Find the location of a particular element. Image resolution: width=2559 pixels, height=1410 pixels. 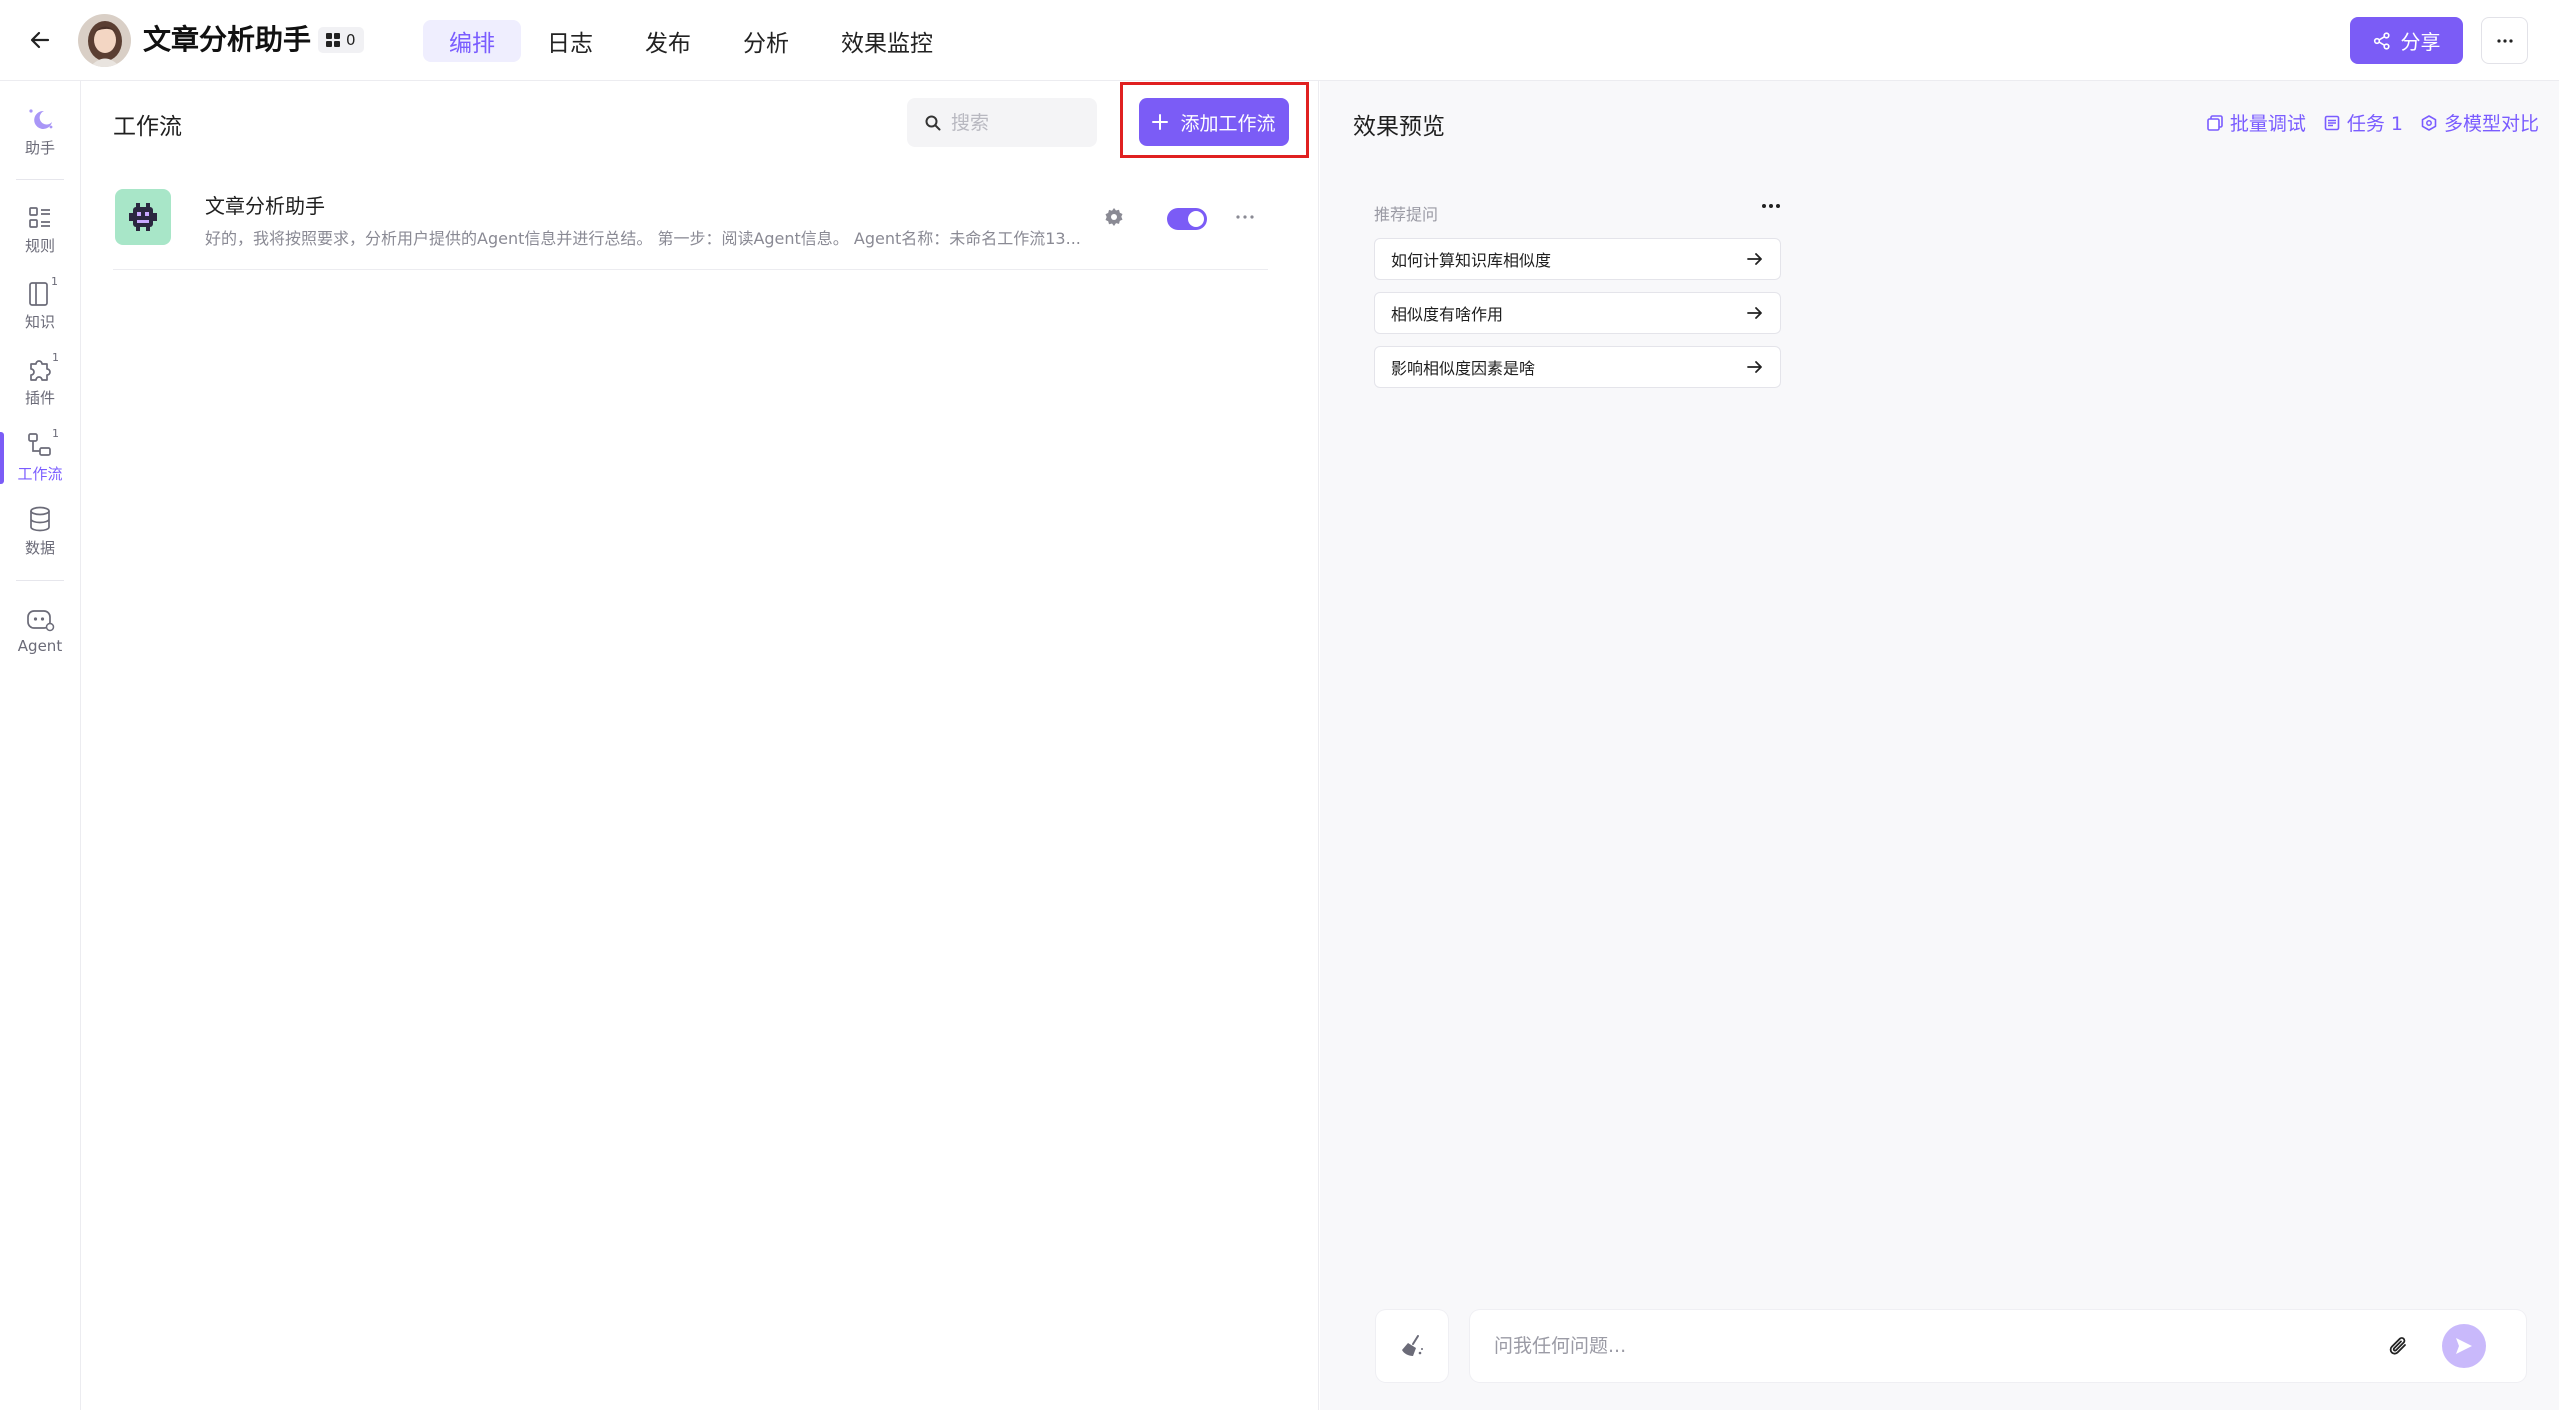

sidebar-item-label: 助手 is located at coordinates (39, 148).